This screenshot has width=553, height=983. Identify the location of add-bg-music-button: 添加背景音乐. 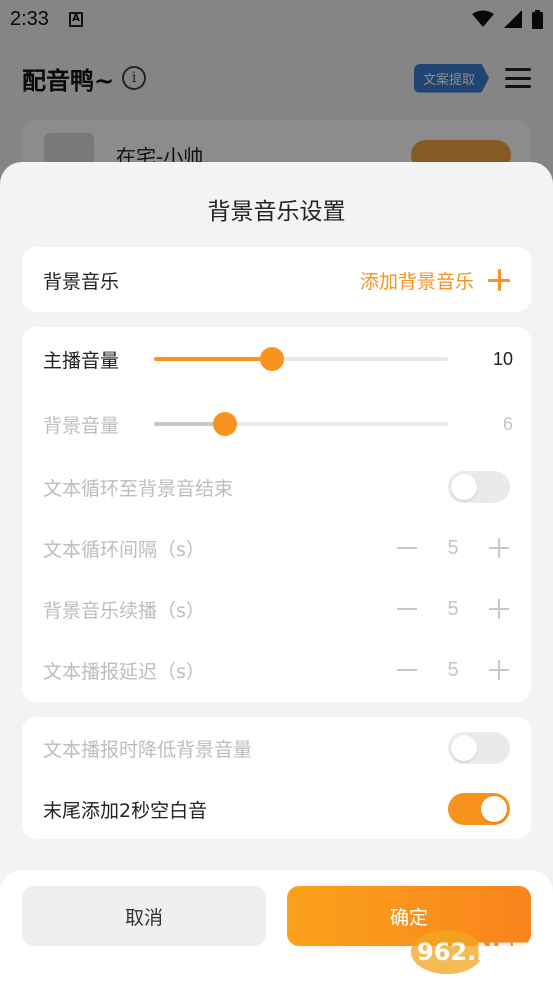
(435, 280).